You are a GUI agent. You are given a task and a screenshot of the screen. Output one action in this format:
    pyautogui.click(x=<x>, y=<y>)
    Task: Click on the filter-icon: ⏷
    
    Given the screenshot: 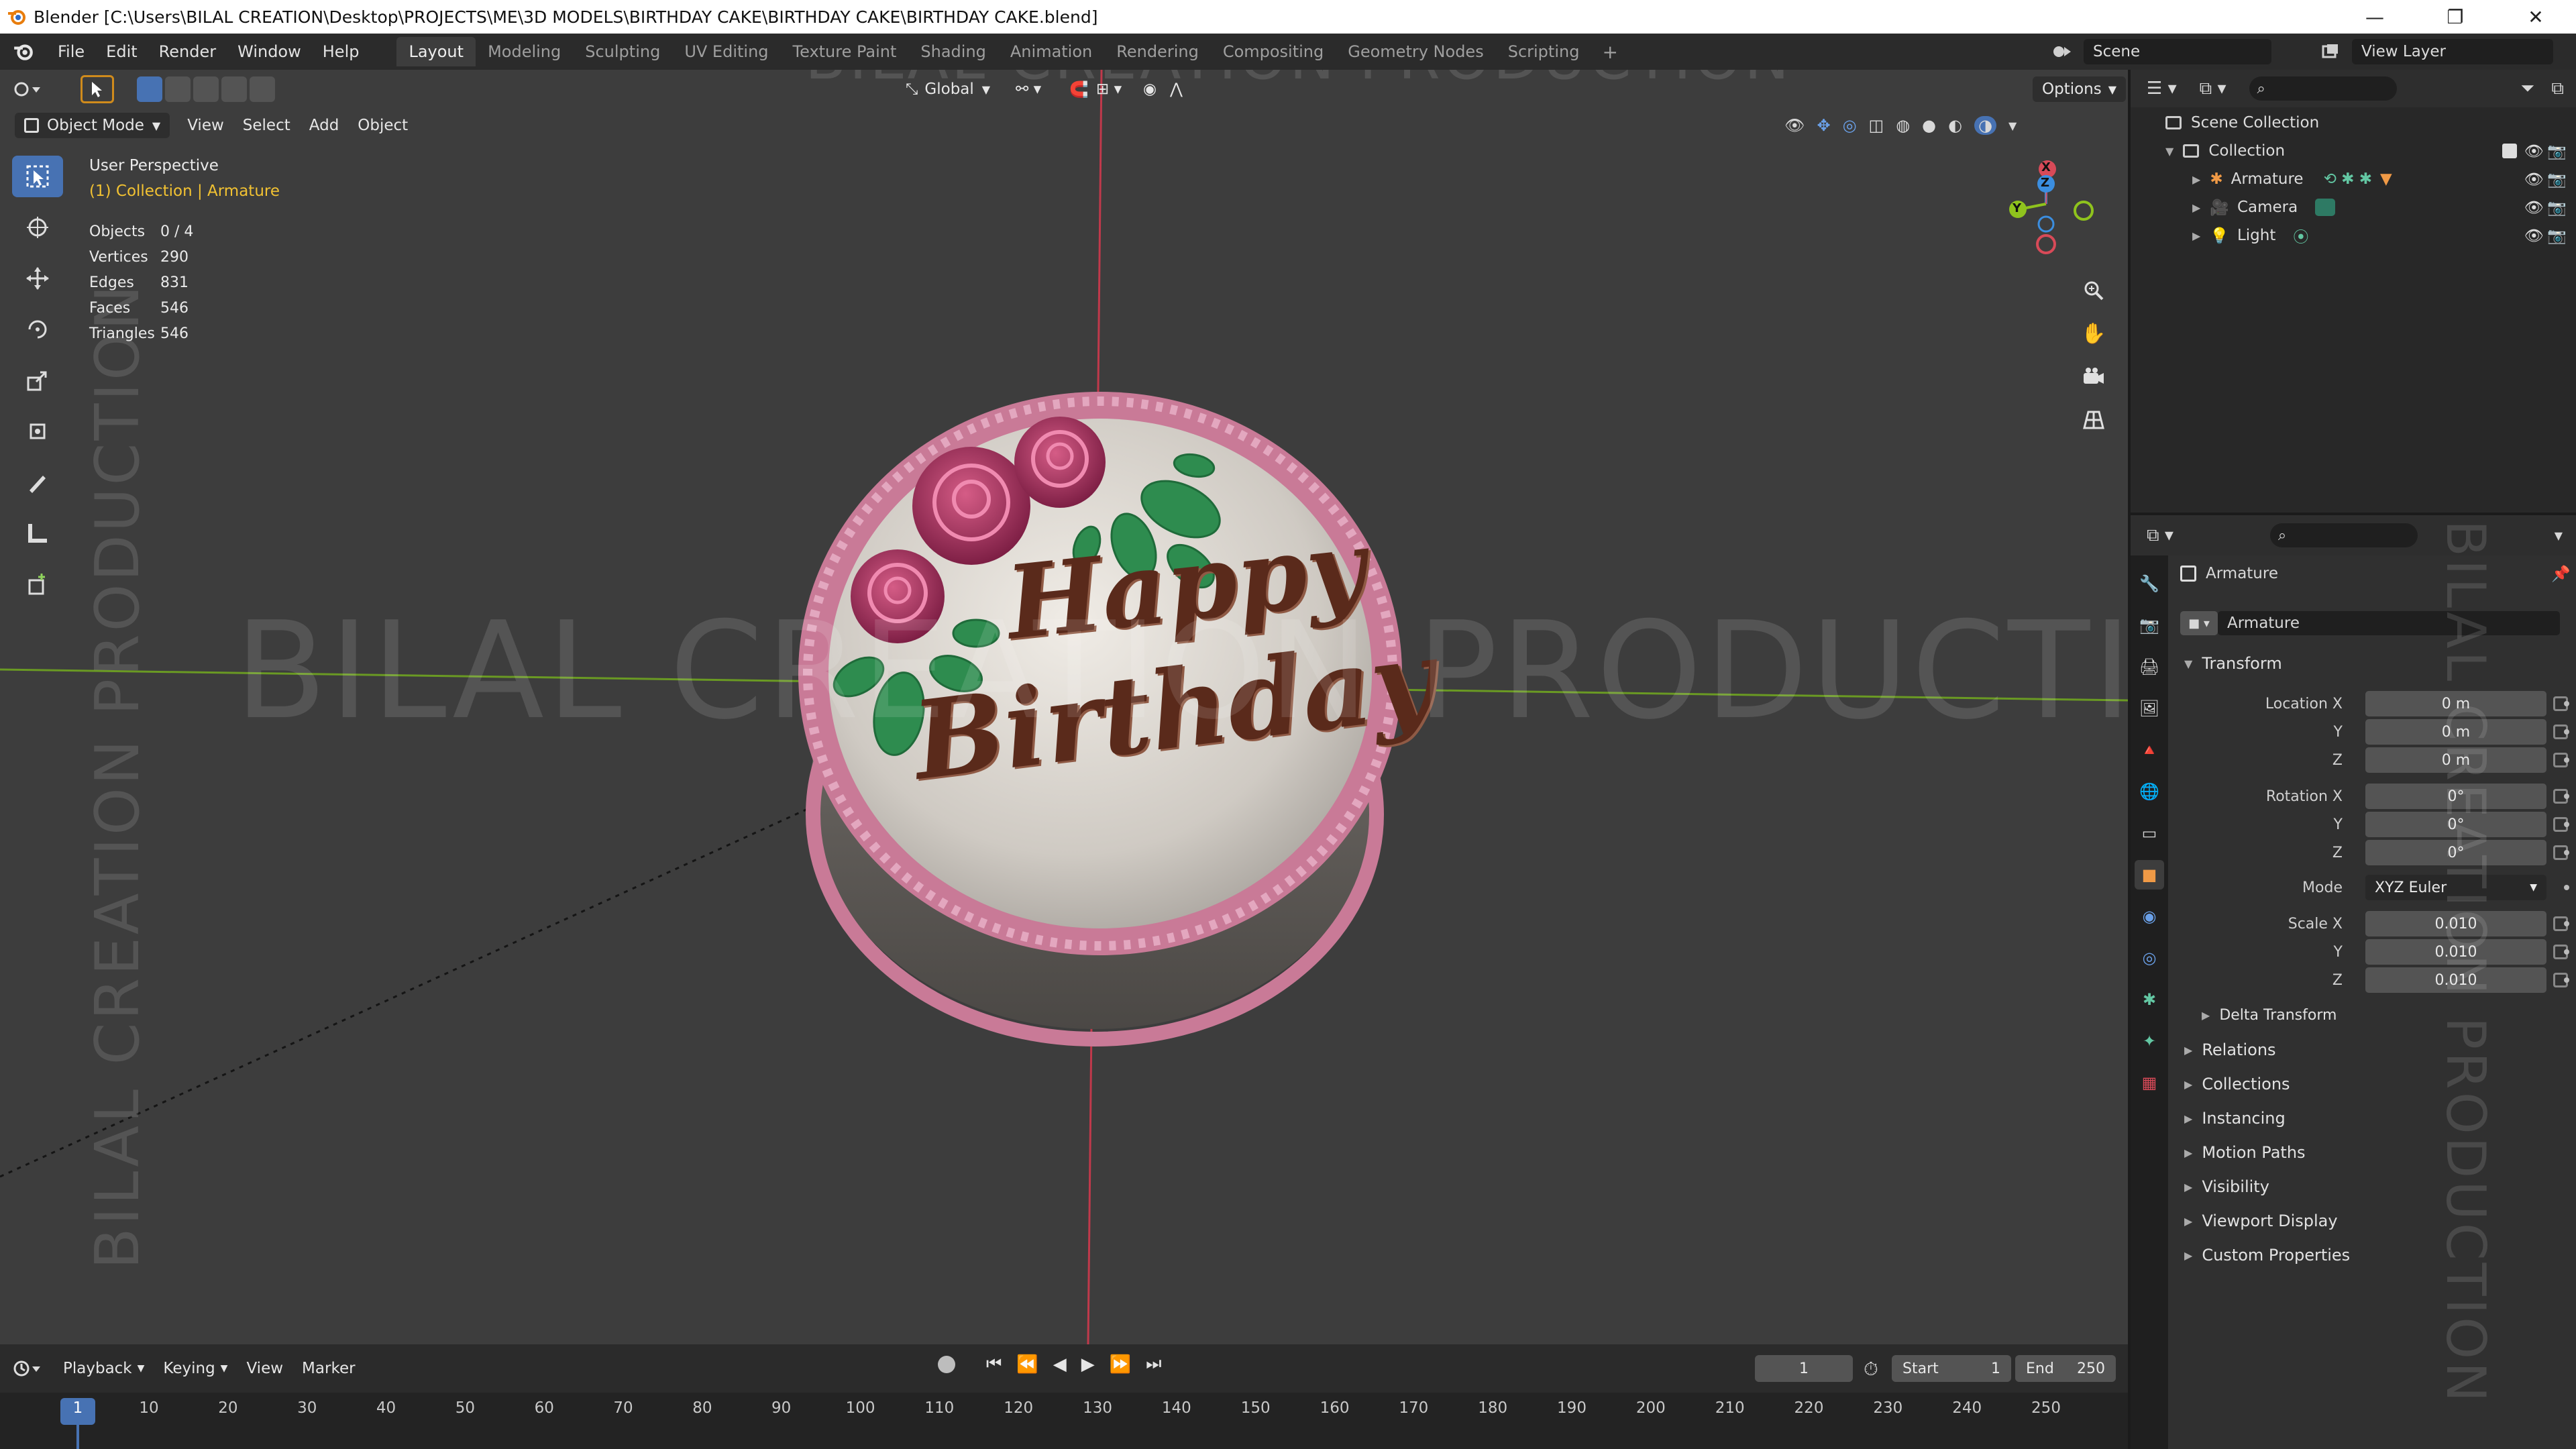 What is the action you would take?
    pyautogui.click(x=2527, y=88)
    